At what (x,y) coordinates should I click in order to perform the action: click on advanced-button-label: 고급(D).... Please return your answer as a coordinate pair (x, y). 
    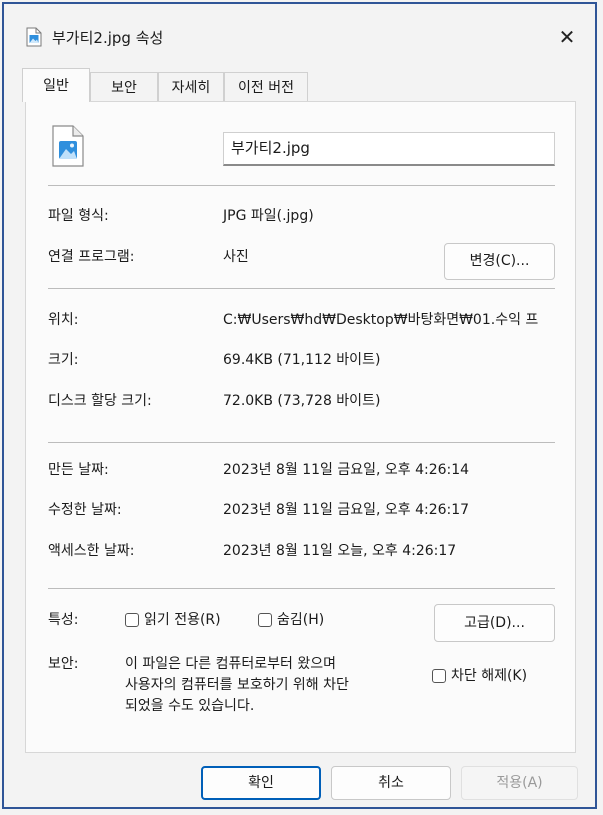
    Looking at the image, I should click on (494, 623).